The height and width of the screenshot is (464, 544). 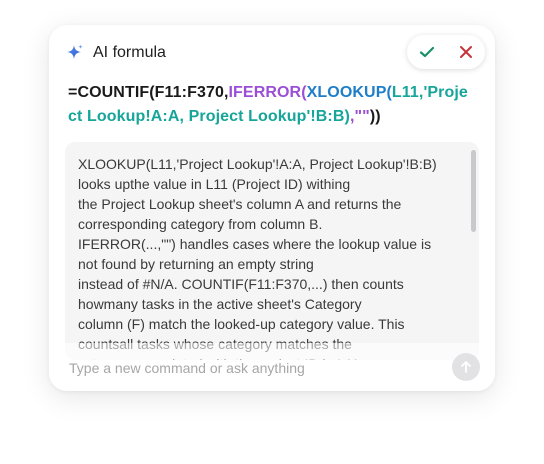 I want to click on action-group, so click(x=446, y=52).